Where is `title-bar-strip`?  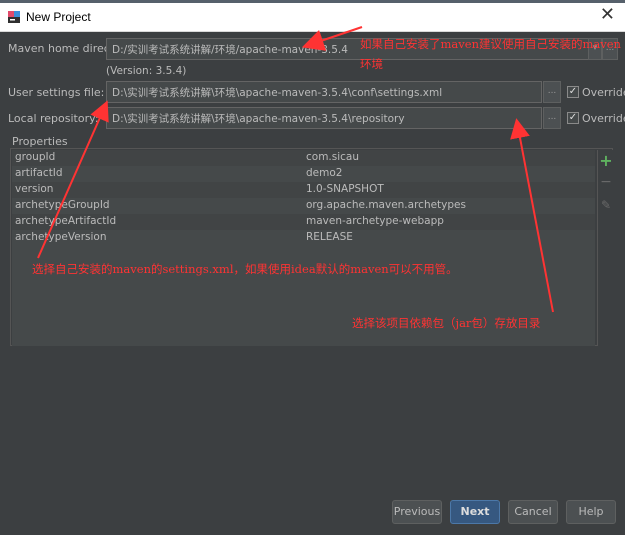 title-bar-strip is located at coordinates (312, 1).